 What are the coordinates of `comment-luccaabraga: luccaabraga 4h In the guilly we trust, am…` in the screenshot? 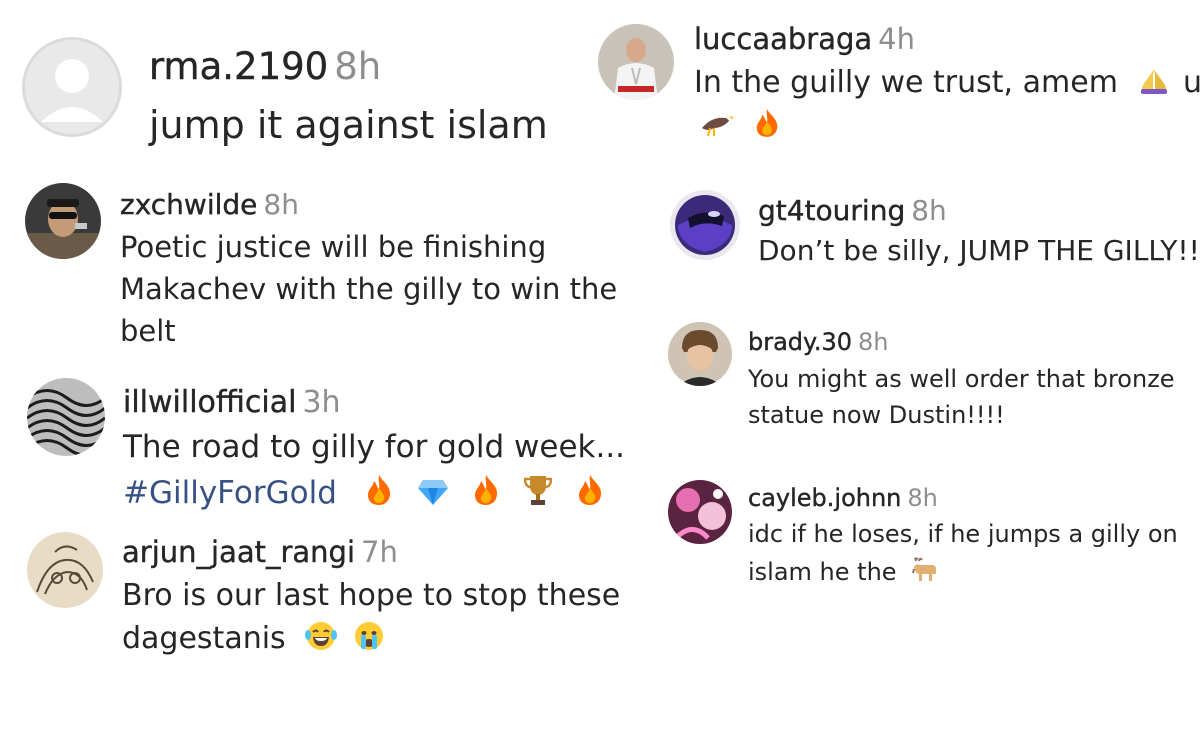 It's located at (899, 84).